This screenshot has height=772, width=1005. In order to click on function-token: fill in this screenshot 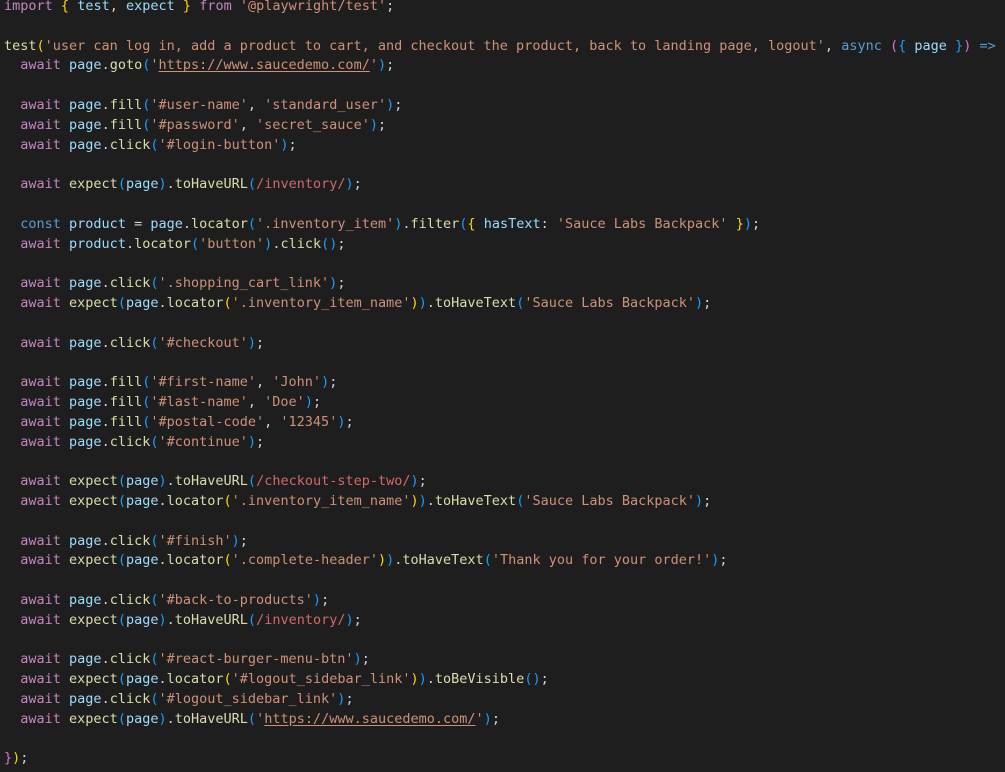, I will do `click(126, 104)`.